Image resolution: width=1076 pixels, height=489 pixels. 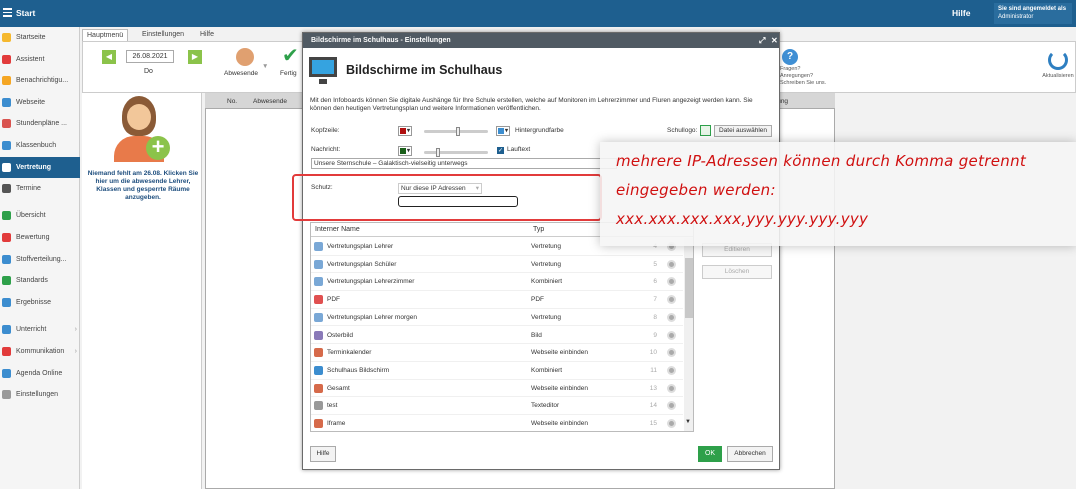 What do you see at coordinates (270, 101) in the screenshot?
I see `col-absent: Abwesende` at bounding box center [270, 101].